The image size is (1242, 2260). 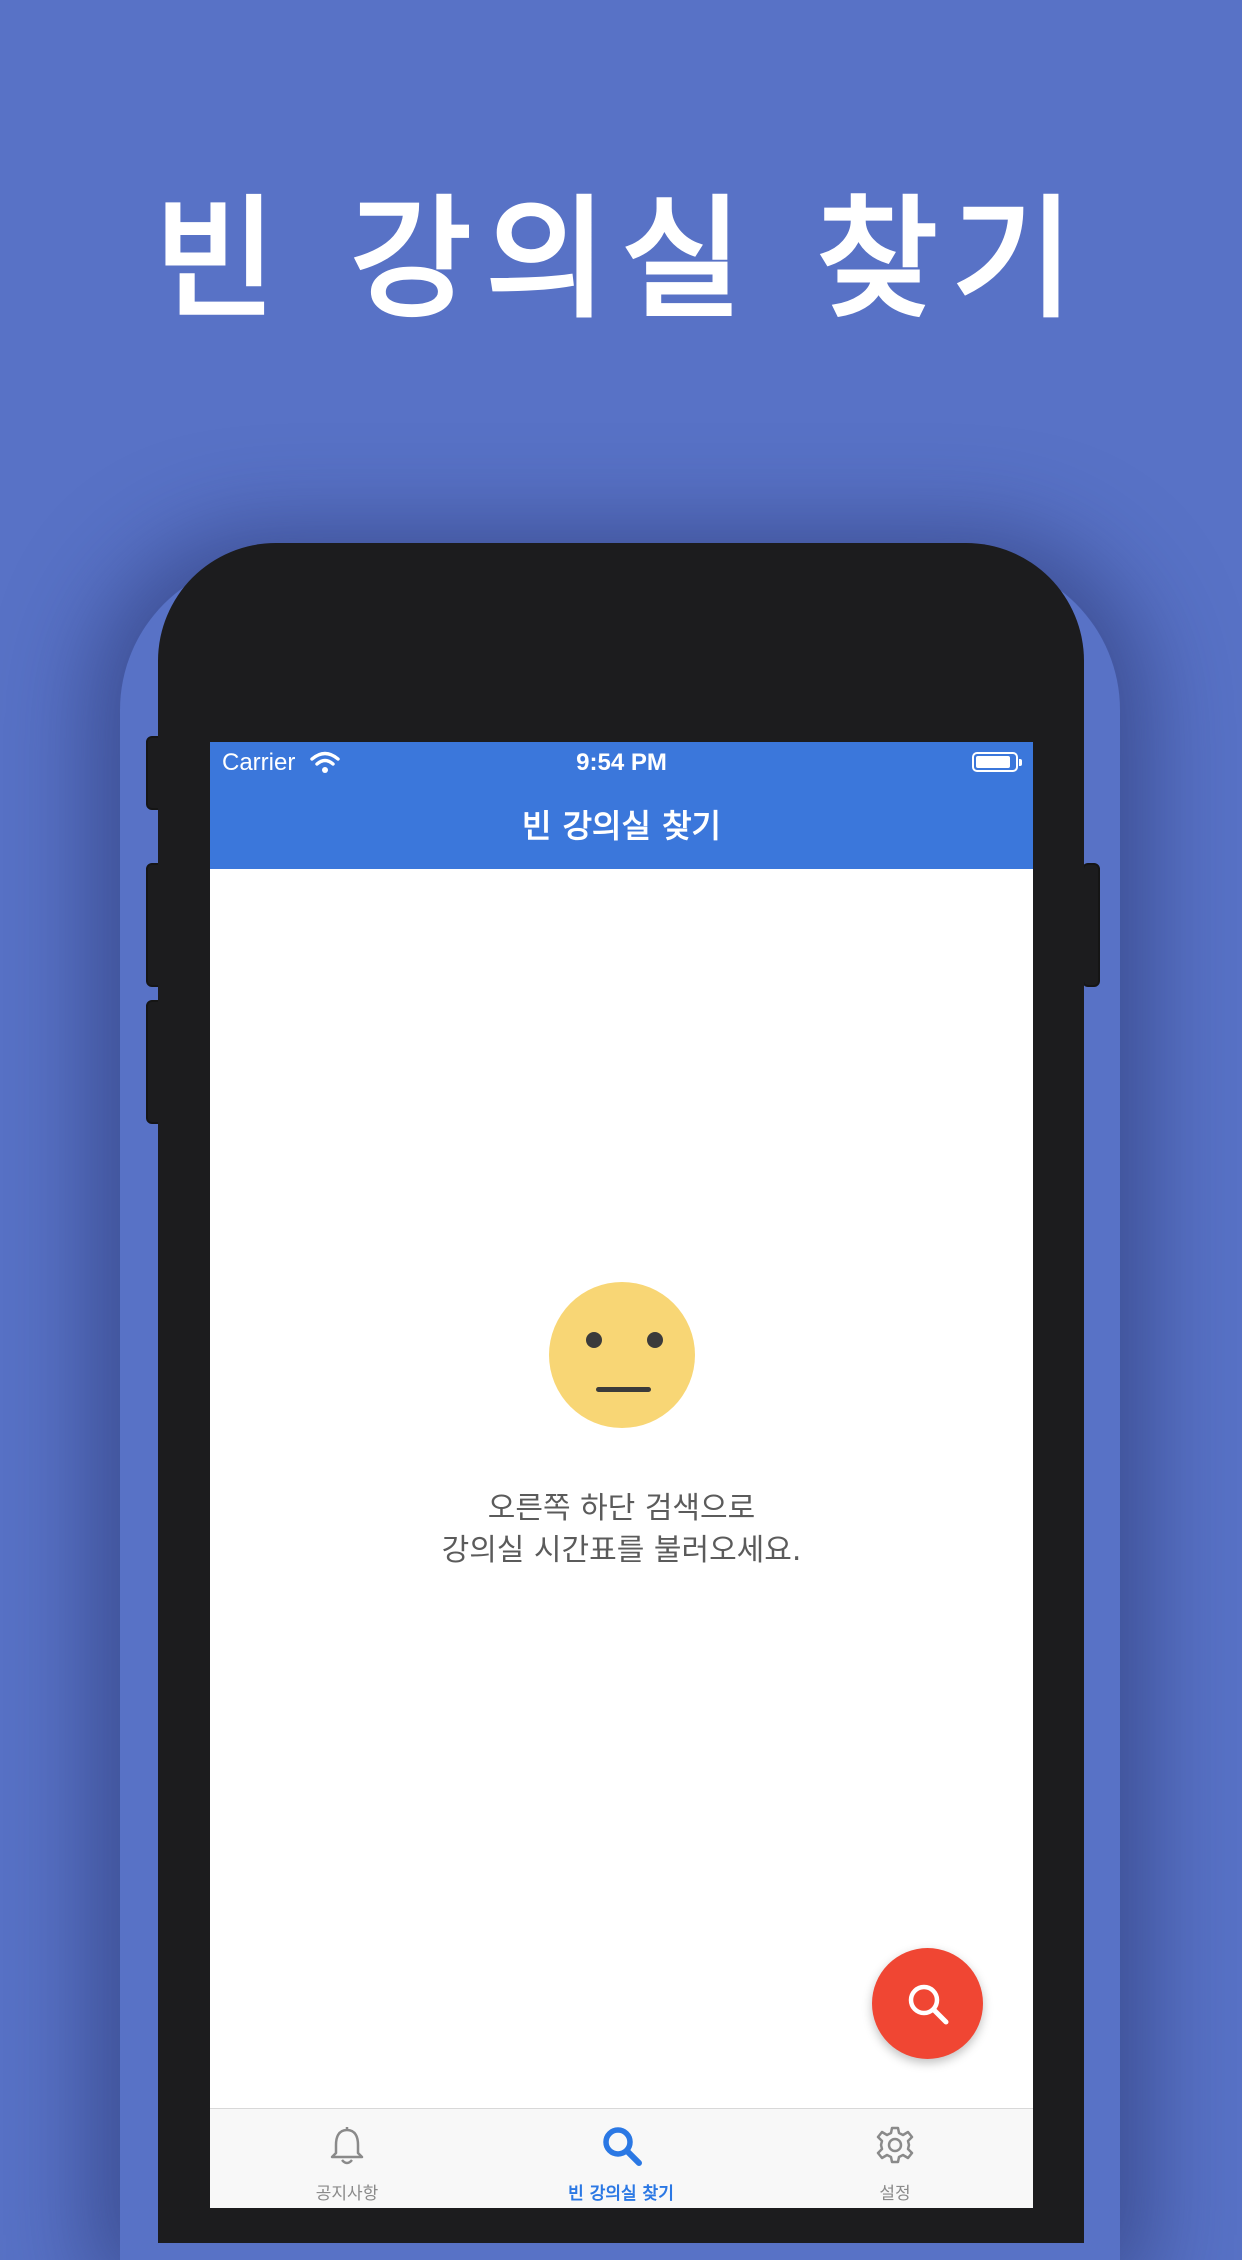 I want to click on bell-icon, so click(x=347, y=2148).